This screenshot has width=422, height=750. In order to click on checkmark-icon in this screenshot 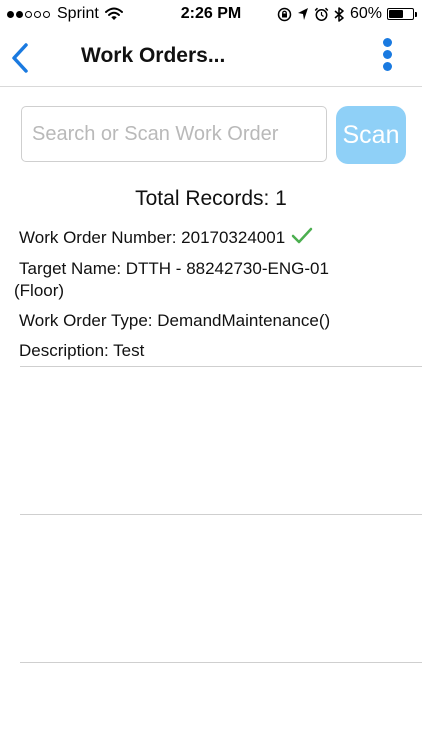, I will do `click(302, 235)`.